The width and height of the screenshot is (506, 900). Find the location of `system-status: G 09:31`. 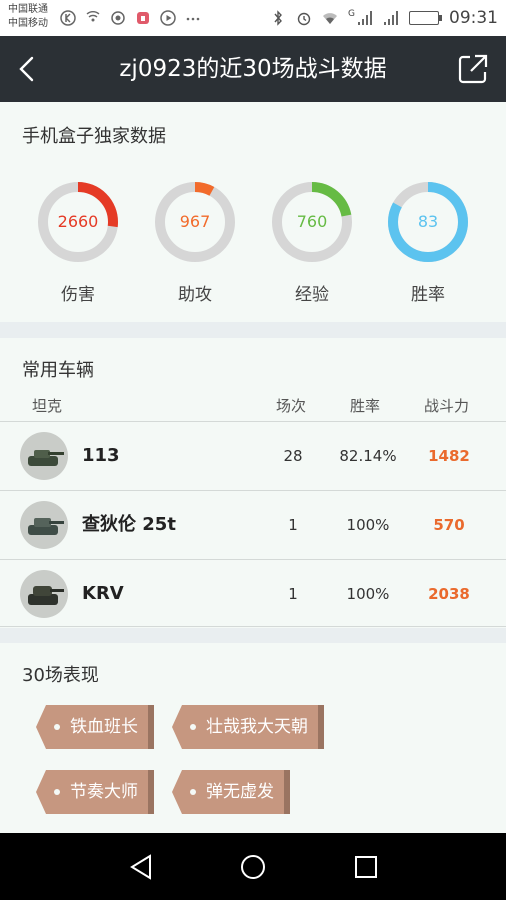

system-status: G 09:31 is located at coordinates (384, 18).